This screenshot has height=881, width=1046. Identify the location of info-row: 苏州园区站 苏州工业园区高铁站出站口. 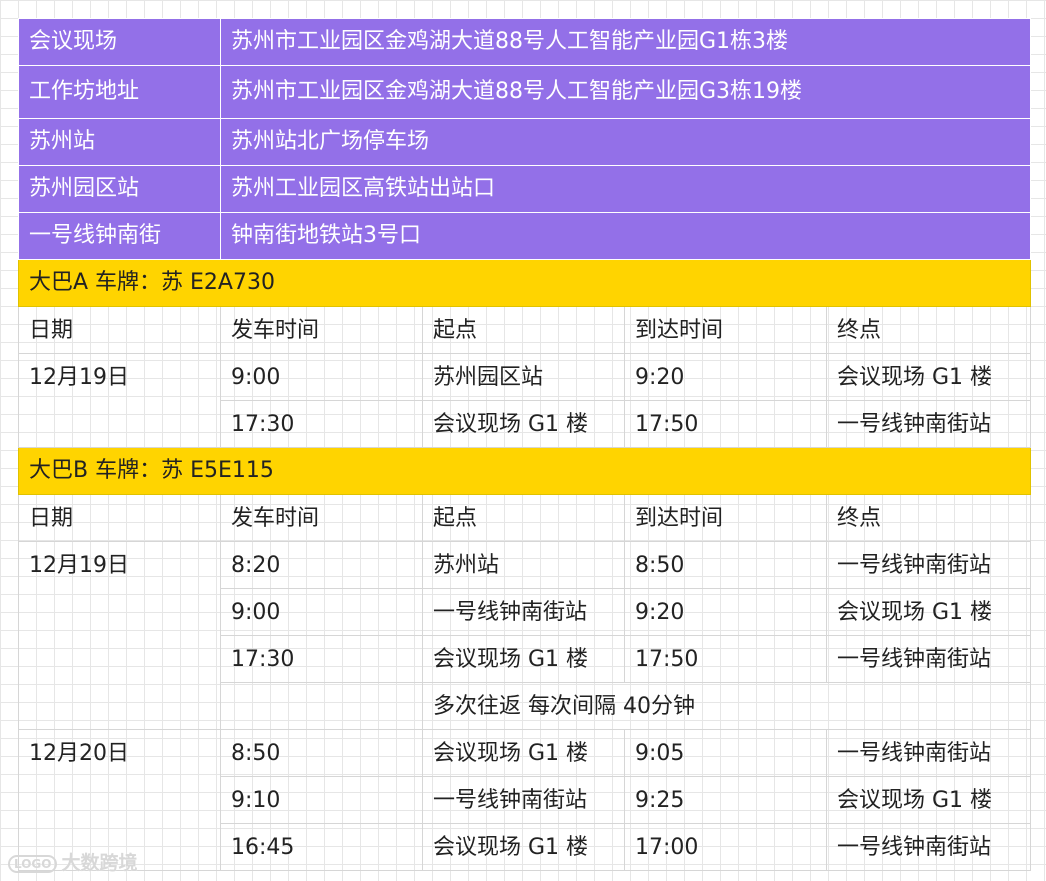
(525, 189).